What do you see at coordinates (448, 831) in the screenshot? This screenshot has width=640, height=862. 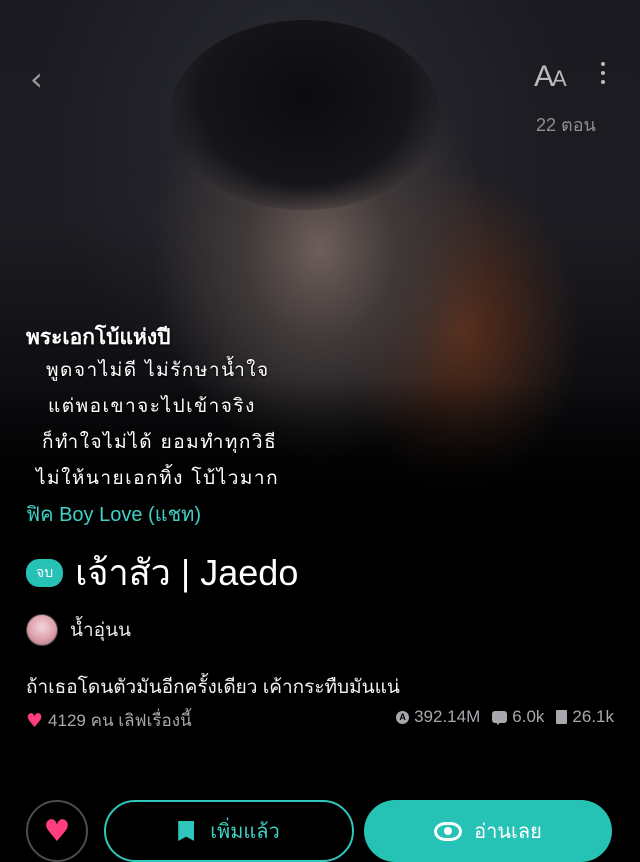 I see `eye-icon` at bounding box center [448, 831].